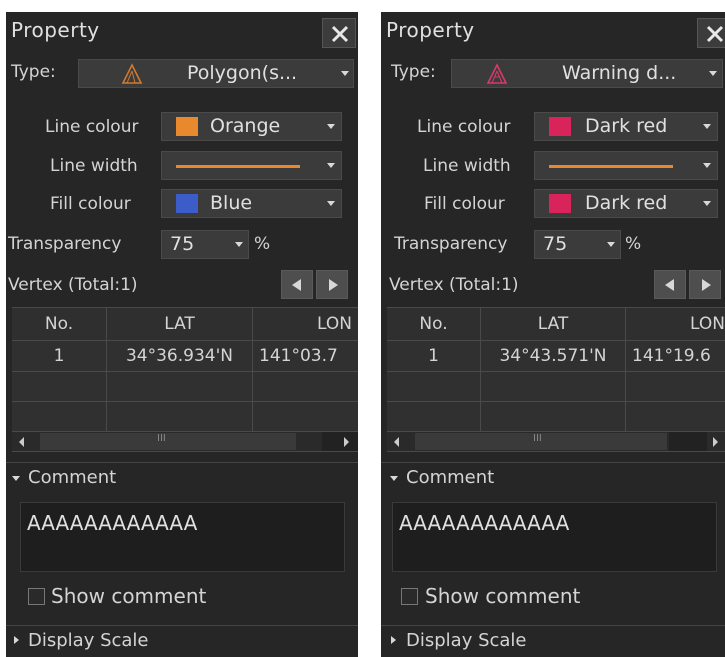 This screenshot has width=725, height=657. I want to click on fill-colour-value: Blue, so click(231, 203).